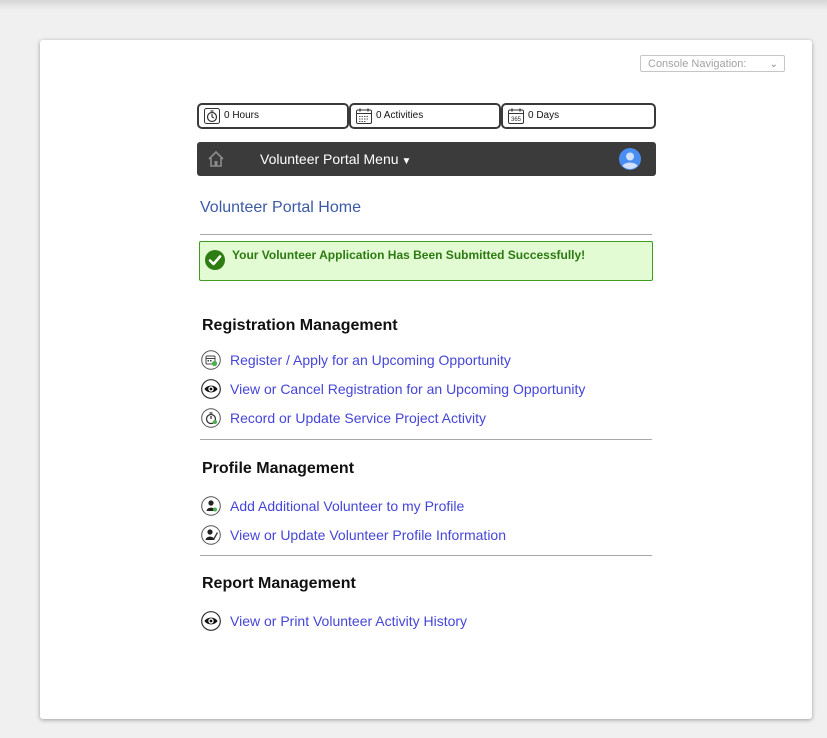 The height and width of the screenshot is (738, 827). I want to click on page-title: Volunteer Portal Home, so click(280, 207).